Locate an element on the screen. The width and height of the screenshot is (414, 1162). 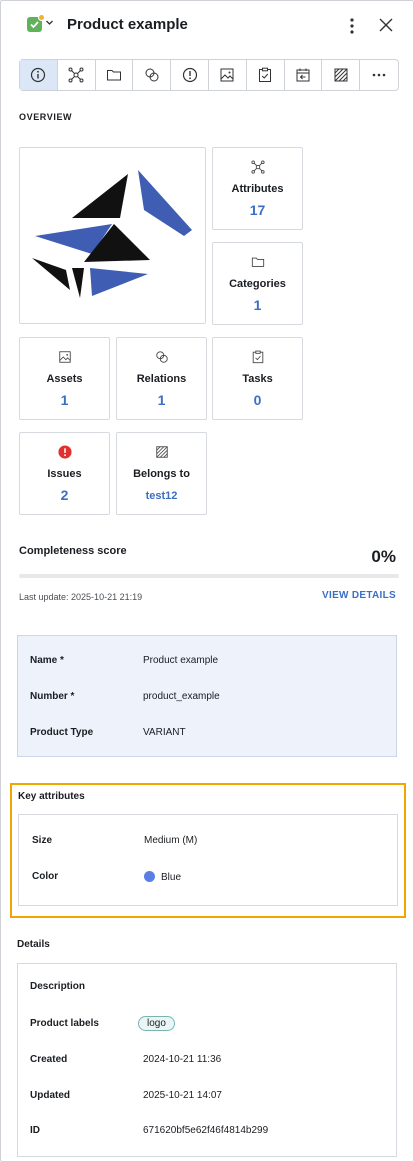
completeness-percent: 0% is located at coordinates (383, 556).